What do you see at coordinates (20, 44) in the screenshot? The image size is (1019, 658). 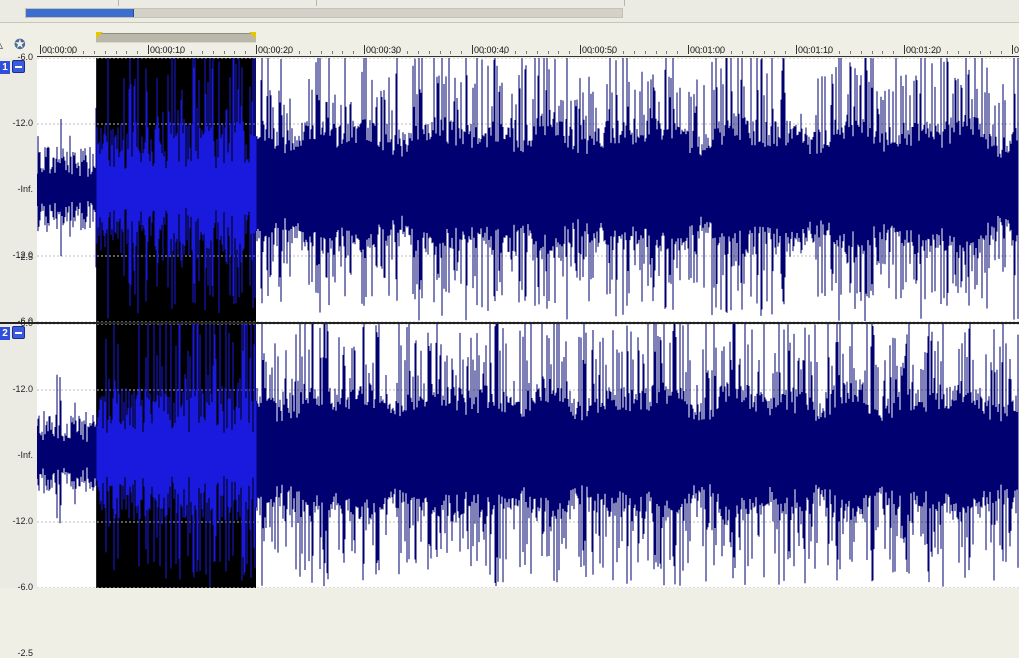 I see `channel-icon: ✪` at bounding box center [20, 44].